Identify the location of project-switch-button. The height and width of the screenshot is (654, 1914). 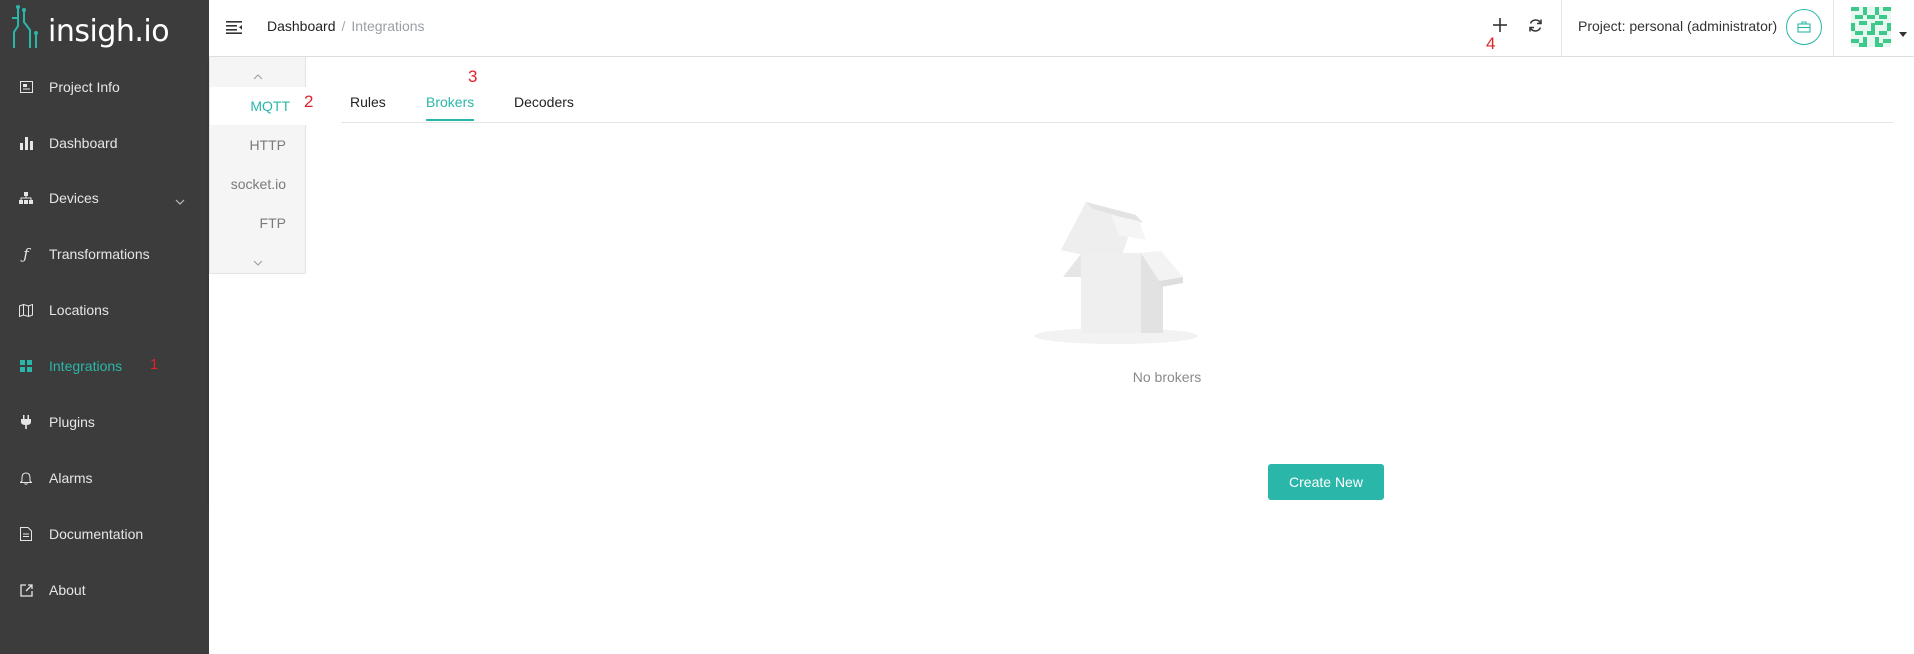
(1804, 27).